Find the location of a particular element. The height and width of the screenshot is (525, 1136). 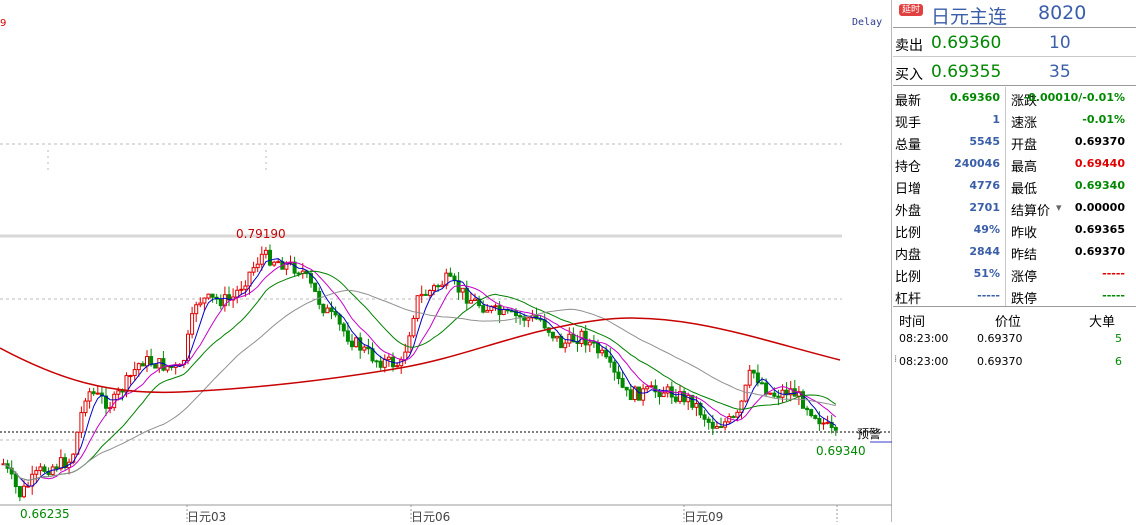

tick-header-bigorder: 大单 is located at coordinates (1102, 322).